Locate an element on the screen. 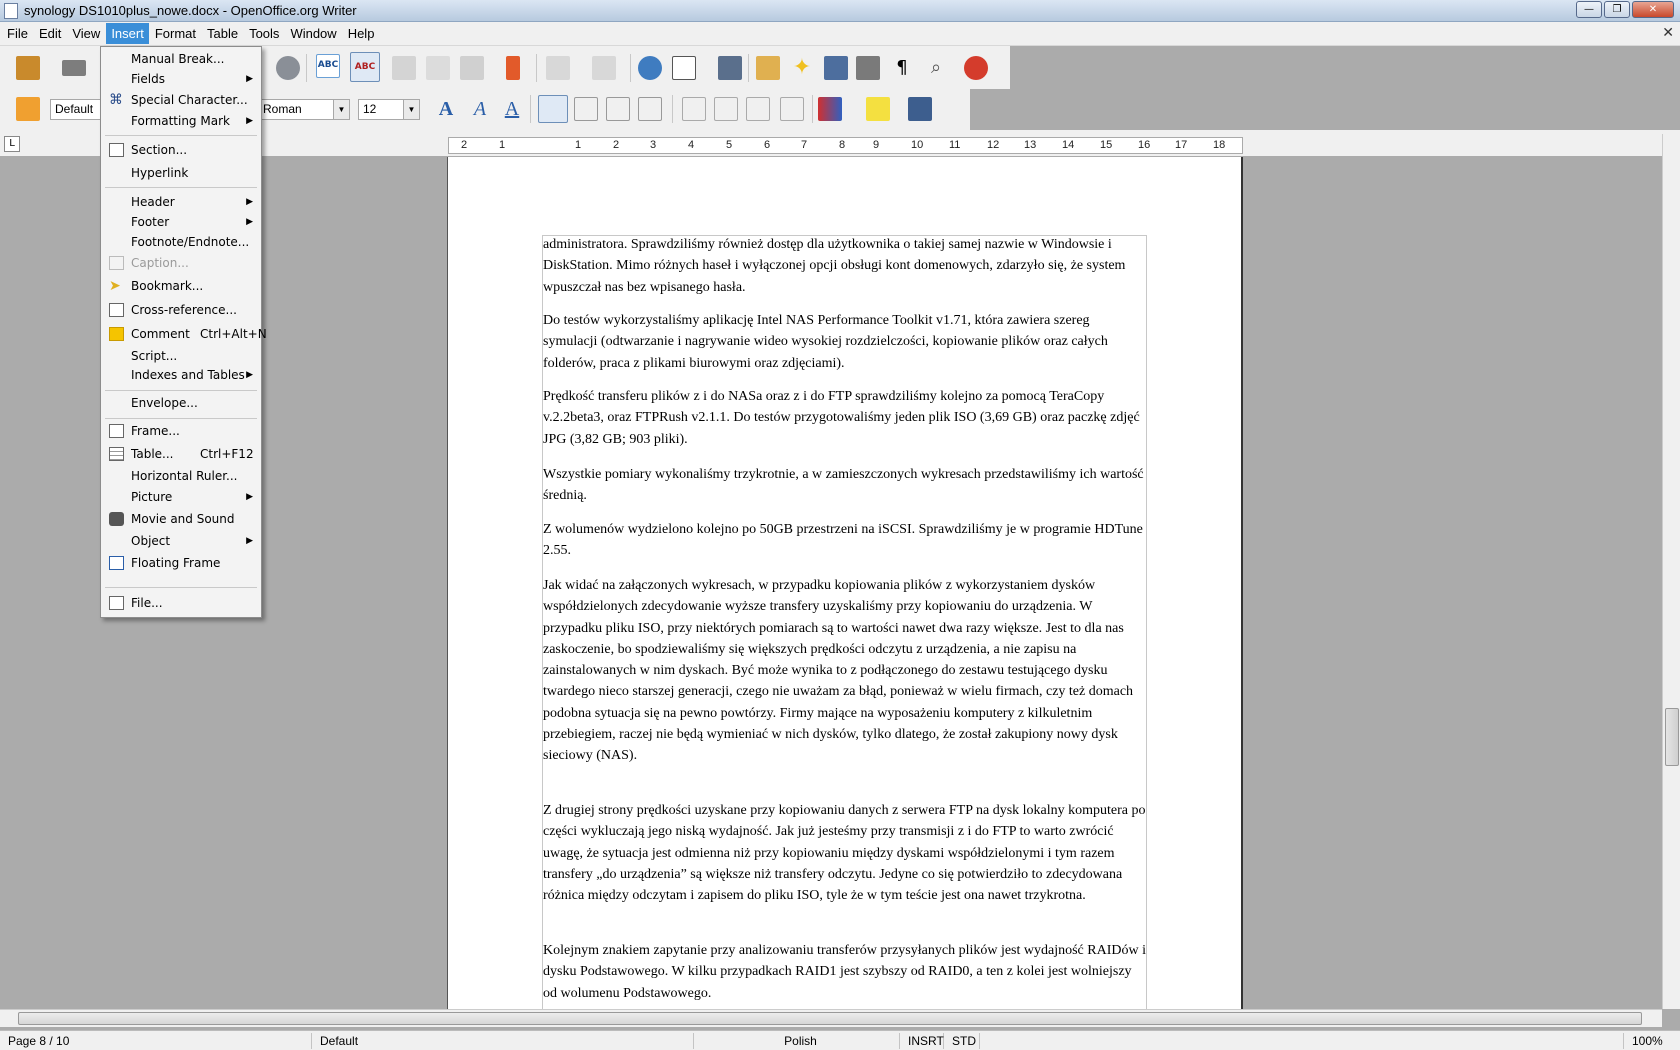 This screenshot has height=1050, width=1680. cross-reference-icon is located at coordinates (116, 310).